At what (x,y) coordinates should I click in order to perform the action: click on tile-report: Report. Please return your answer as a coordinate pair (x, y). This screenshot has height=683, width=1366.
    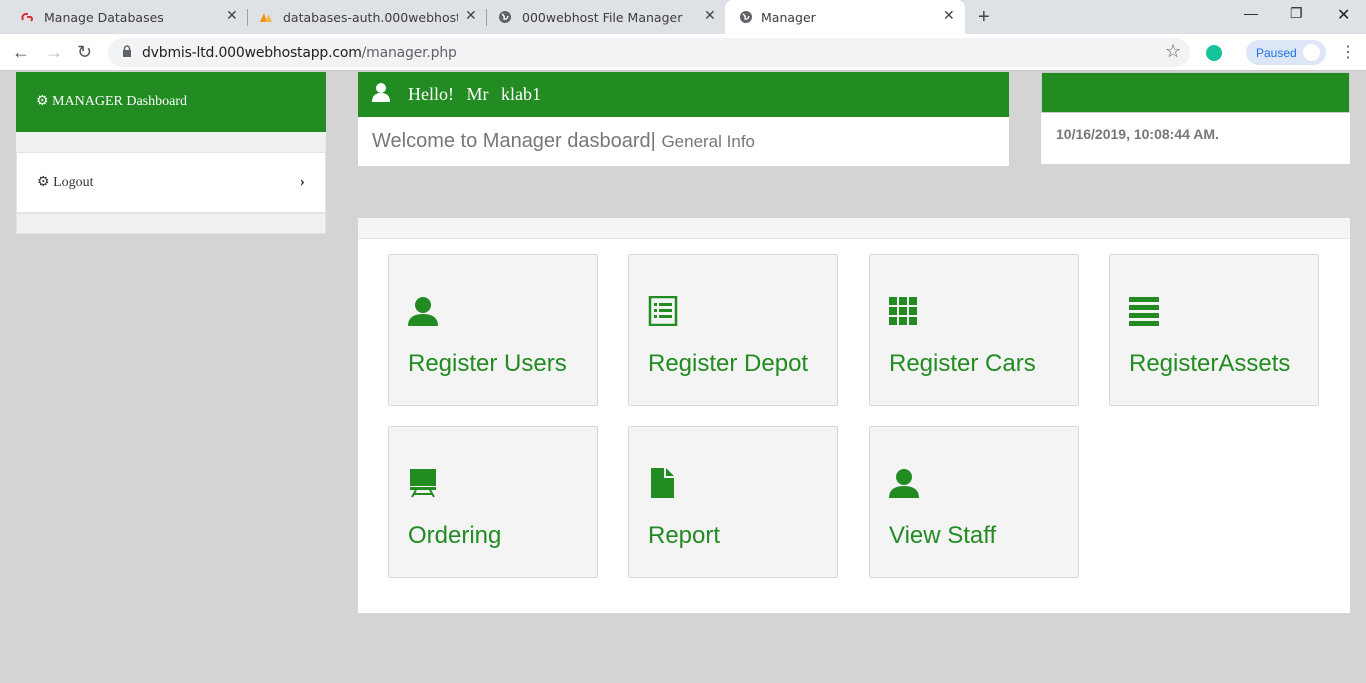
    Looking at the image, I should click on (733, 502).